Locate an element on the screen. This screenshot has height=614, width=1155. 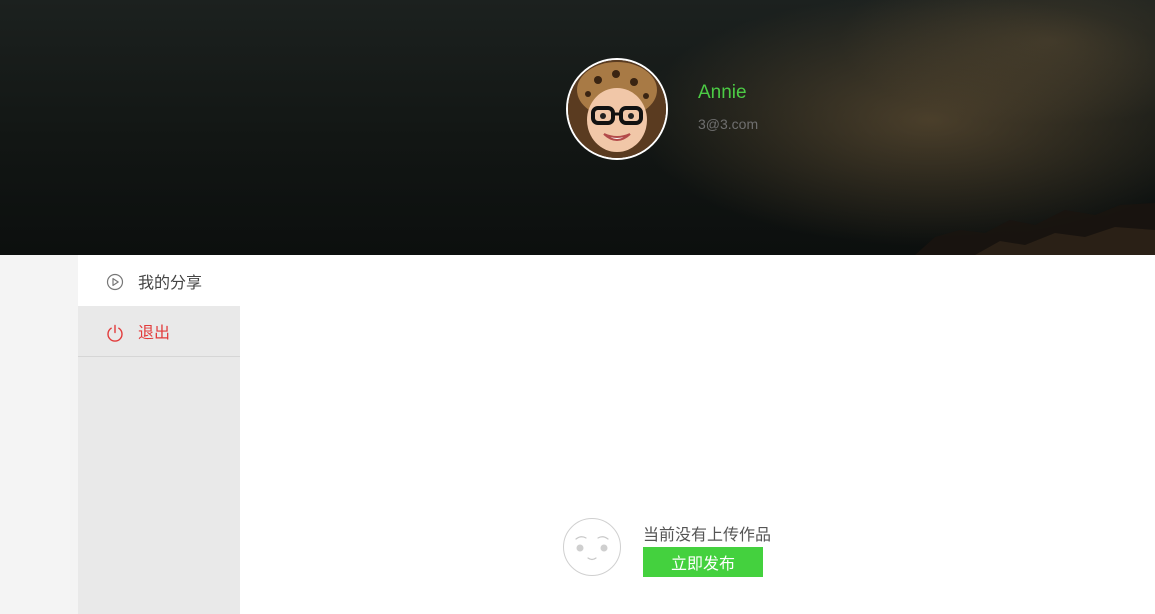
empty-state-message: 当前没有上传作品 is located at coordinates (707, 534).